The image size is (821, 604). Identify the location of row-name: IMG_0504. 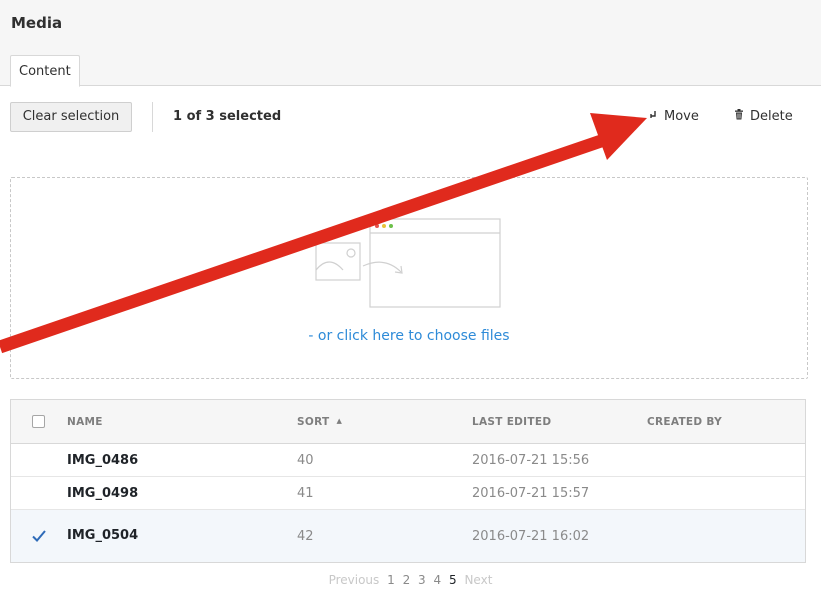
(103, 535).